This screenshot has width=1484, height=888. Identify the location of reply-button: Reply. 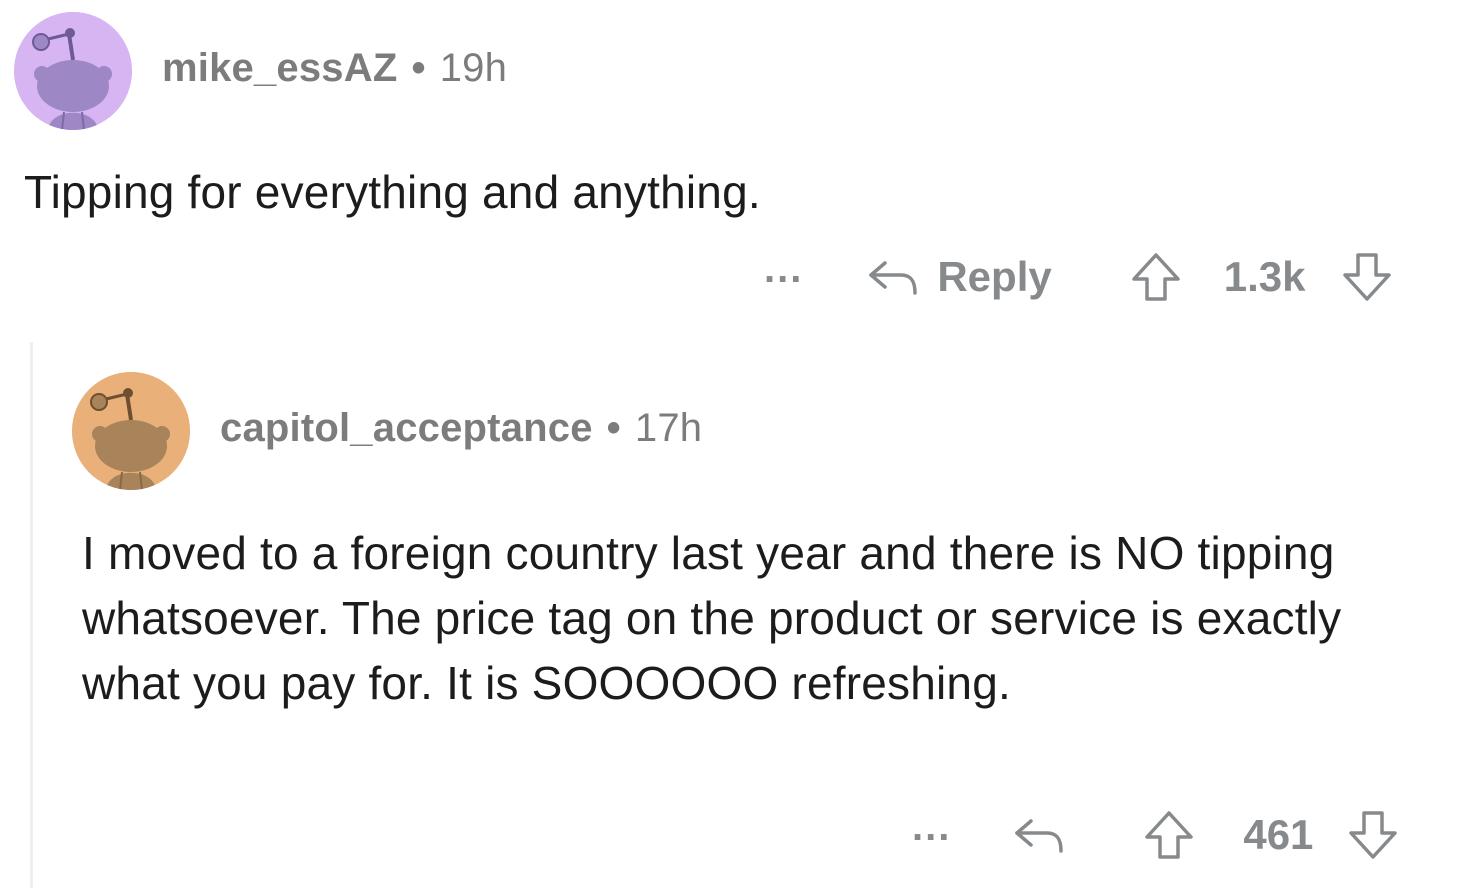
(958, 277).